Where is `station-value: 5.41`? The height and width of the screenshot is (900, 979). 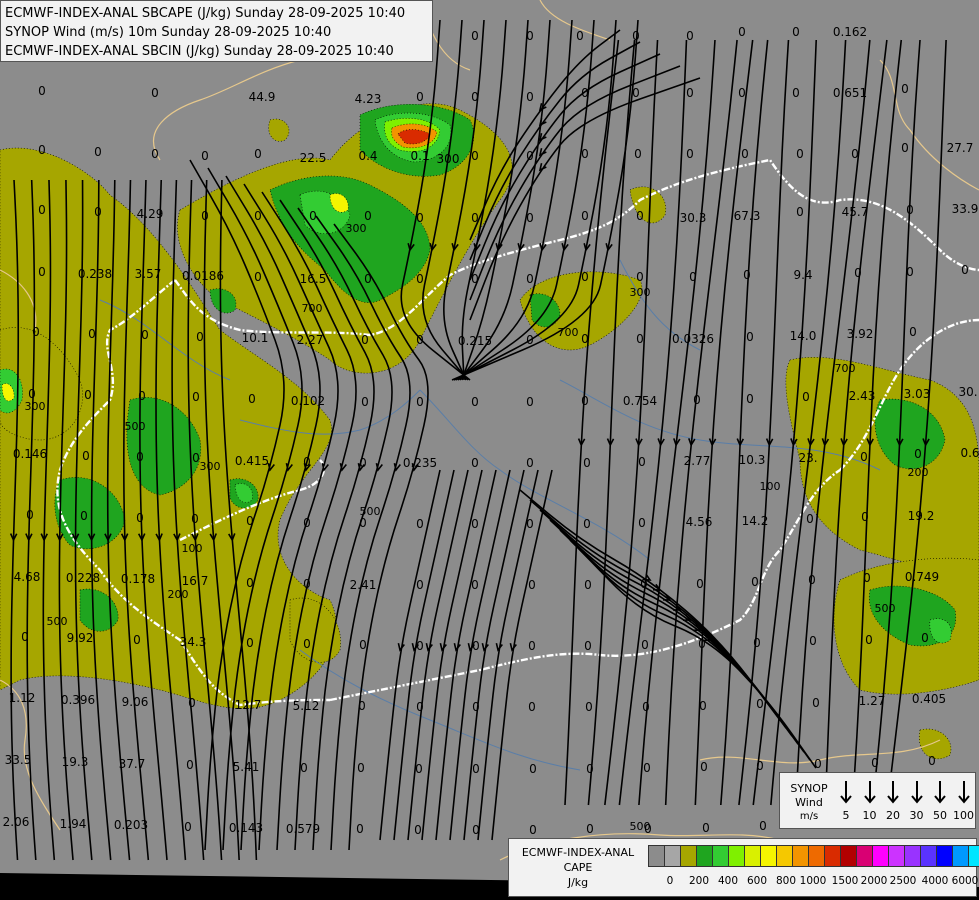
station-value: 5.41 is located at coordinates (246, 767).